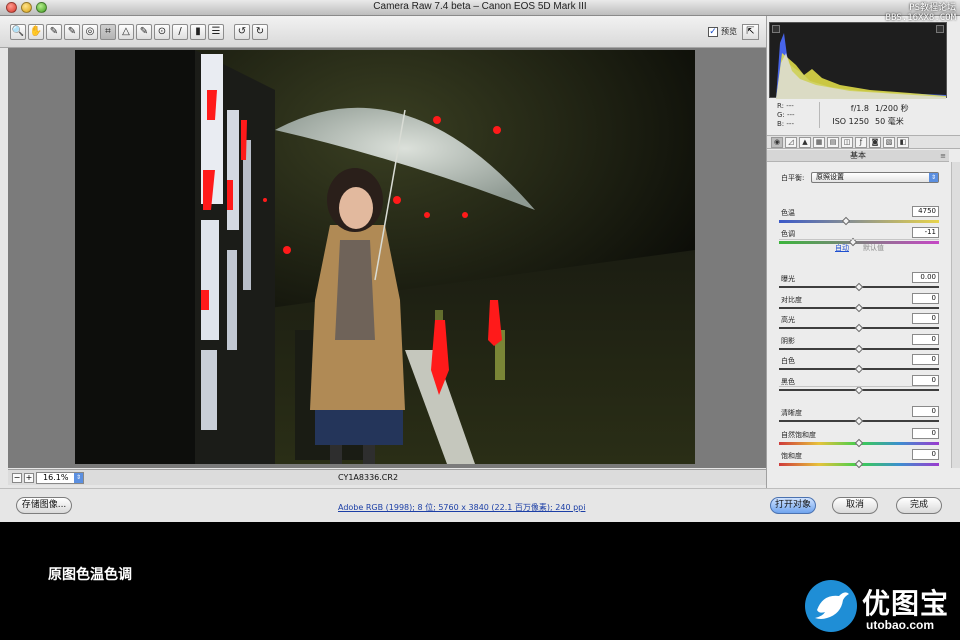 Image resolution: width=960 pixels, height=640 pixels. I want to click on saturation-slider-thumb, so click(859, 464).